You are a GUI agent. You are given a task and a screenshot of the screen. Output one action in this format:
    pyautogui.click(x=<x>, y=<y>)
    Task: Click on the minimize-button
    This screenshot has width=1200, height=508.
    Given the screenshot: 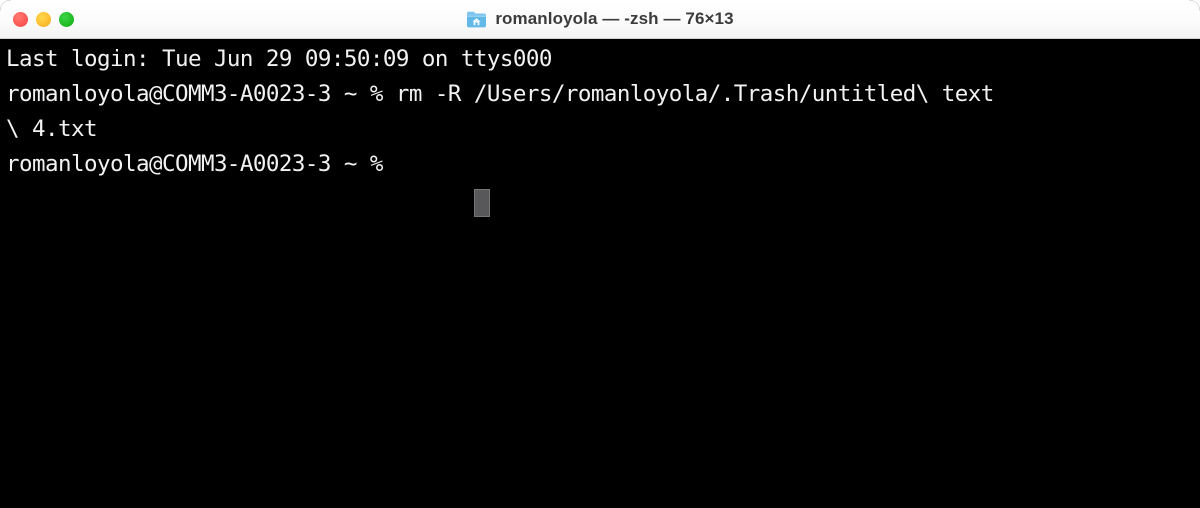 What is the action you would take?
    pyautogui.click(x=43, y=19)
    